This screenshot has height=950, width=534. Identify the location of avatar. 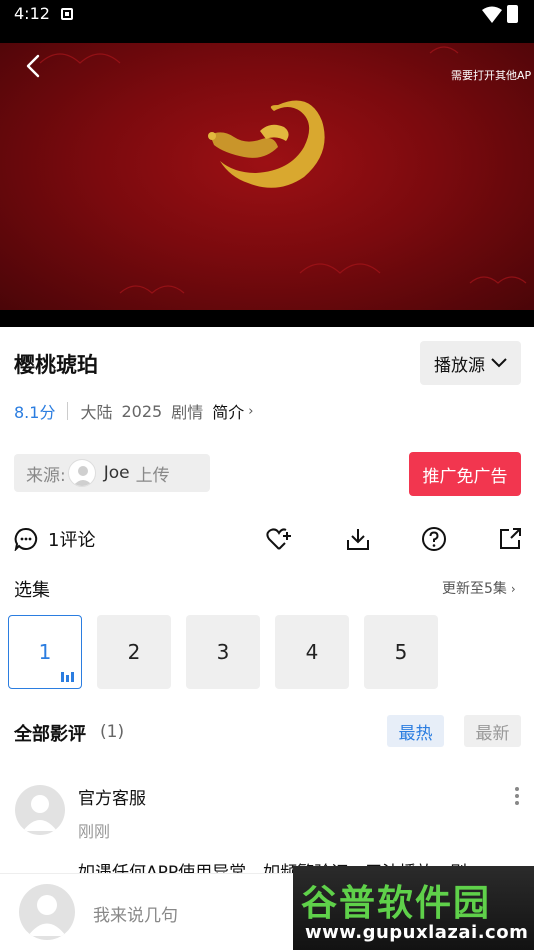
(40, 810).